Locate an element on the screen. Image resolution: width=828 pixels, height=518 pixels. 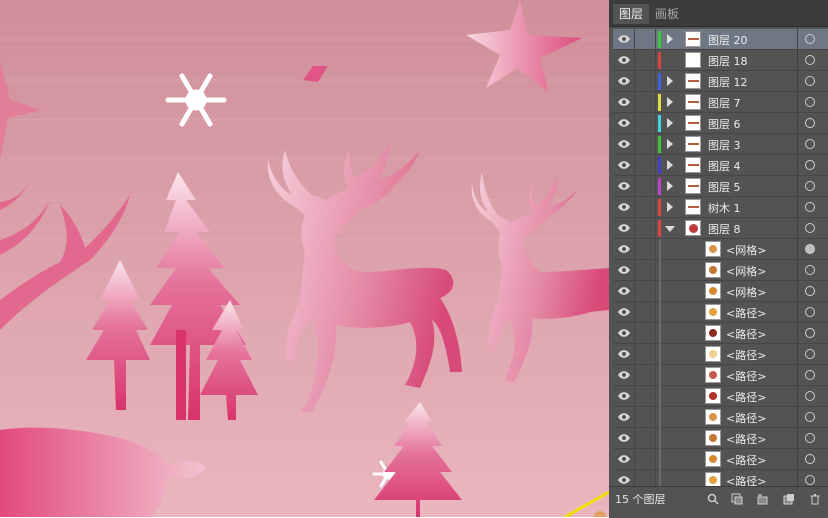
layer-row: 图层 7 is located at coordinates (720, 102).